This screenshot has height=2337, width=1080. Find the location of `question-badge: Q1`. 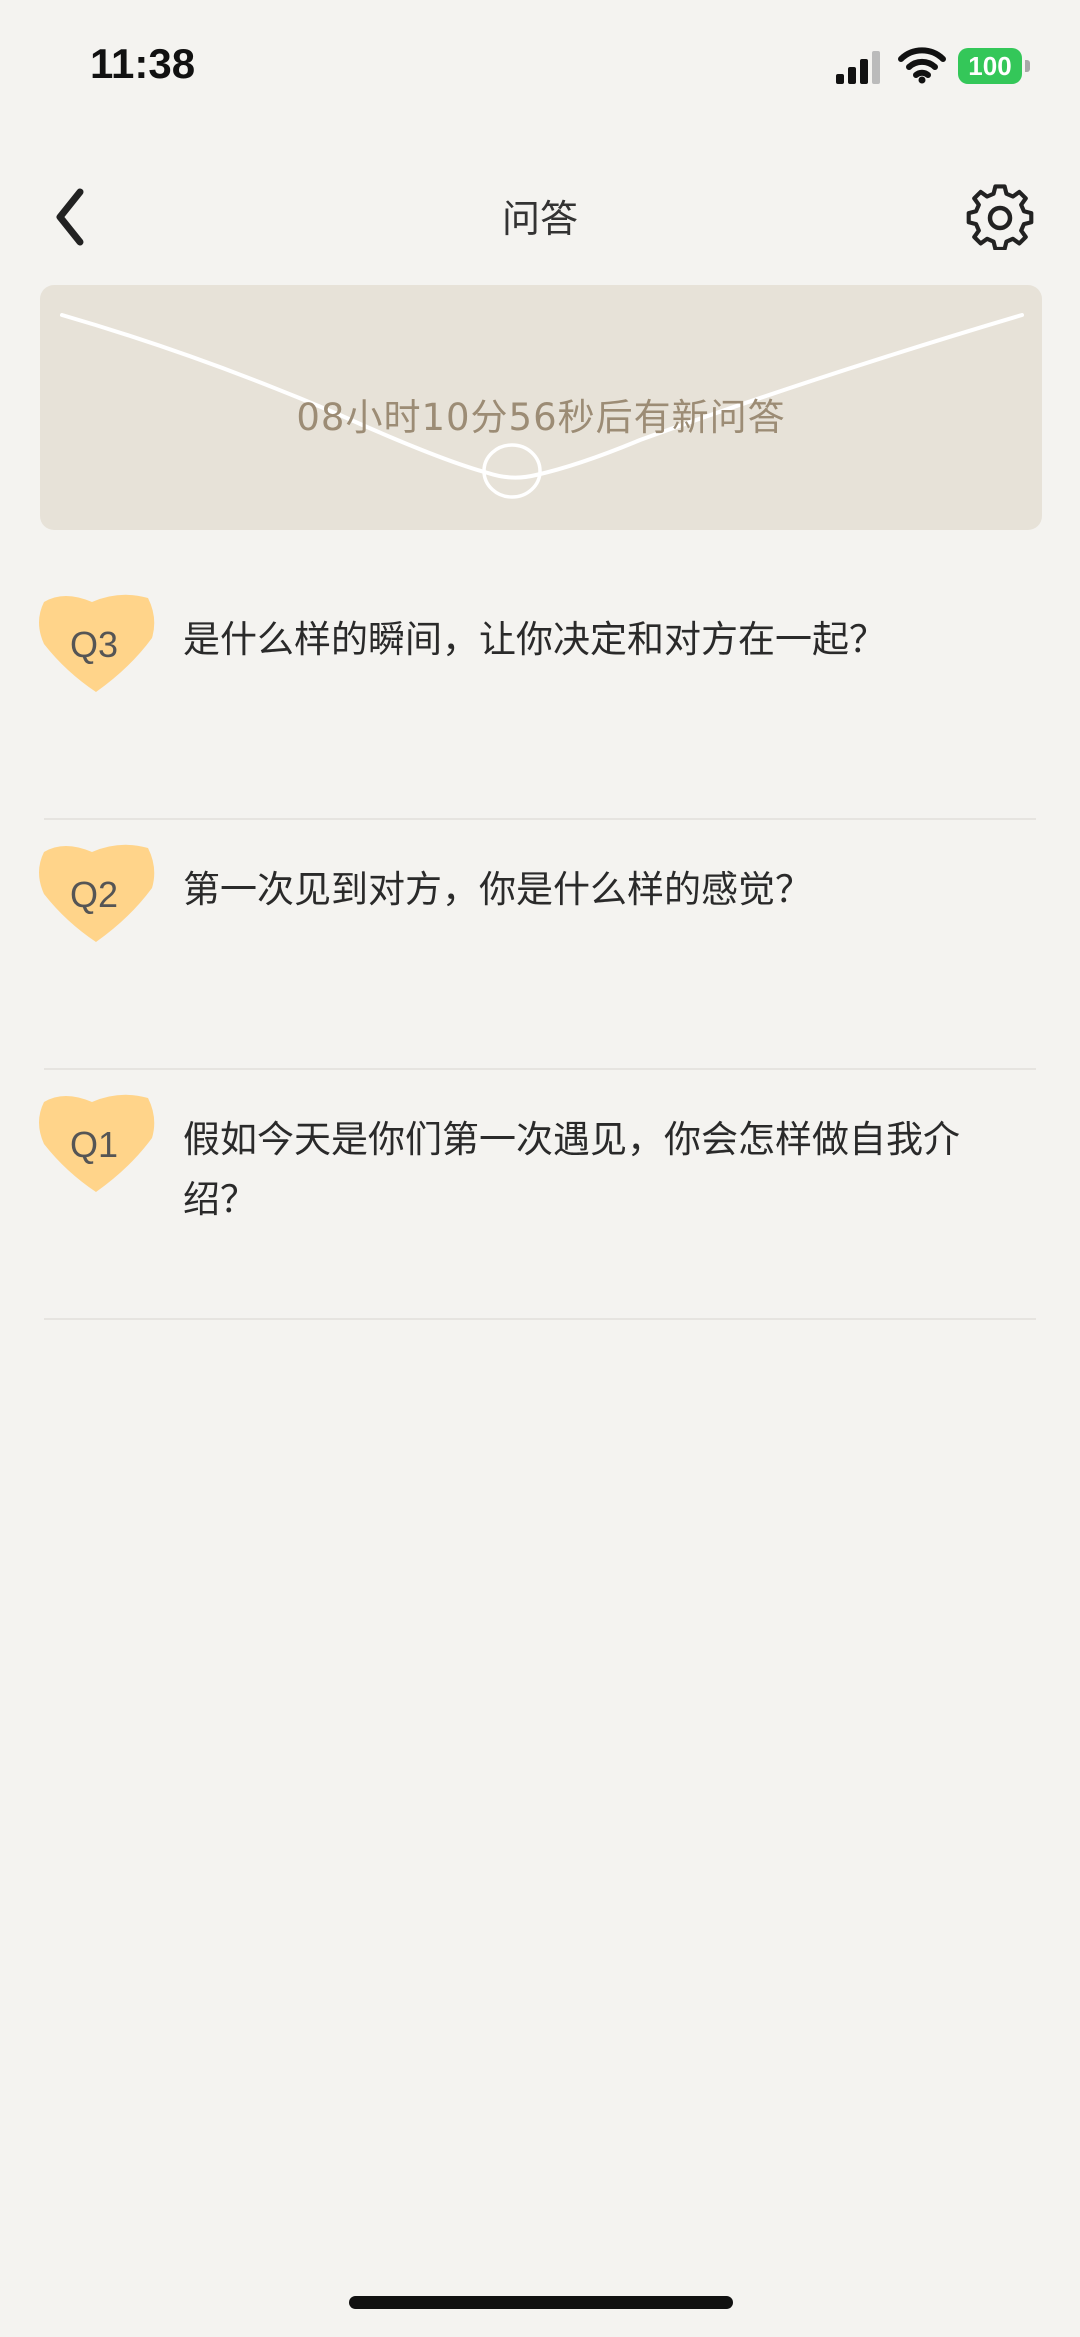

question-badge: Q1 is located at coordinates (99, 1143).